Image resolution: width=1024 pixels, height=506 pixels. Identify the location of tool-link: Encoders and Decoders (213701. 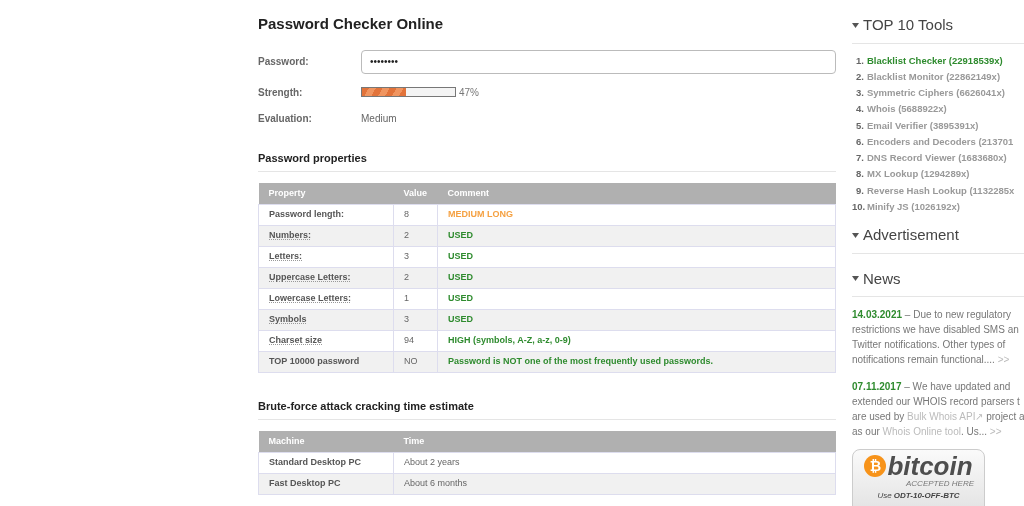
(940, 141).